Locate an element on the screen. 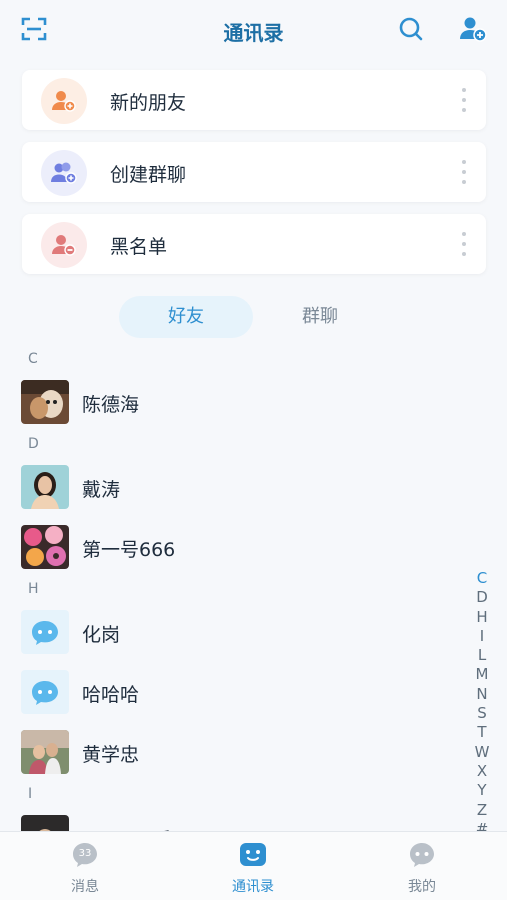 This screenshot has width=507, height=900. top-bar: 通讯录 is located at coordinates (253, 31).